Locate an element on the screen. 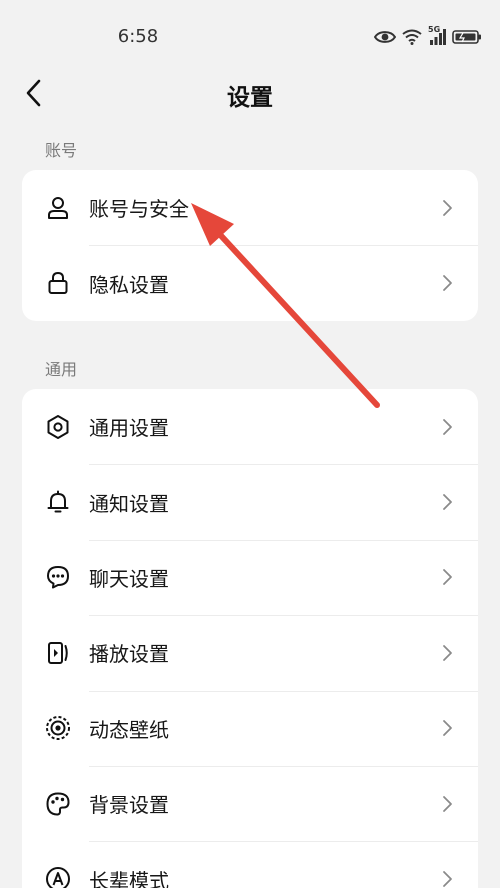 Image resolution: width=500 pixels, height=888 pixels. battery-icon is located at coordinates (467, 37).